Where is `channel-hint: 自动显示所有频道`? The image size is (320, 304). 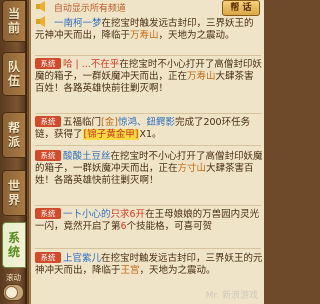
channel-hint: 自动显示所有频道 is located at coordinates (80, 8).